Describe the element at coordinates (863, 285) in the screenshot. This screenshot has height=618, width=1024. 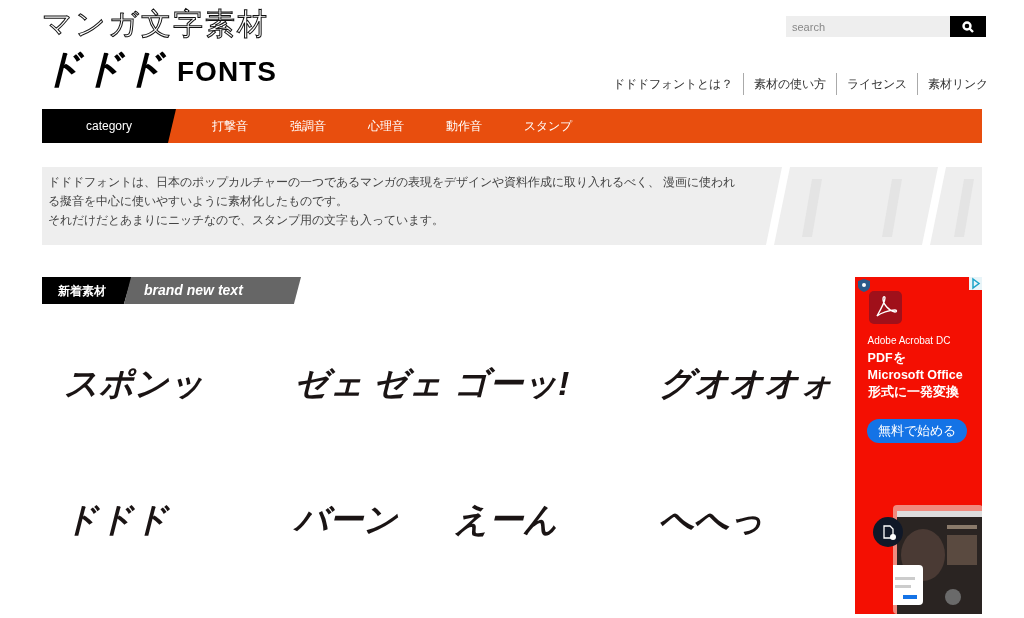
I see `shield-icon` at that location.